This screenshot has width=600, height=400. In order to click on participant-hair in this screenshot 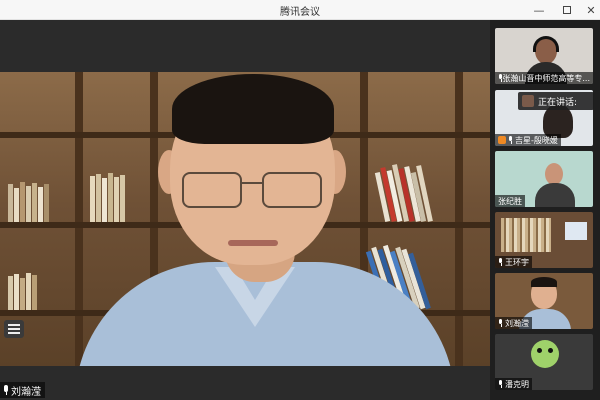, I will do `click(544, 282)`.